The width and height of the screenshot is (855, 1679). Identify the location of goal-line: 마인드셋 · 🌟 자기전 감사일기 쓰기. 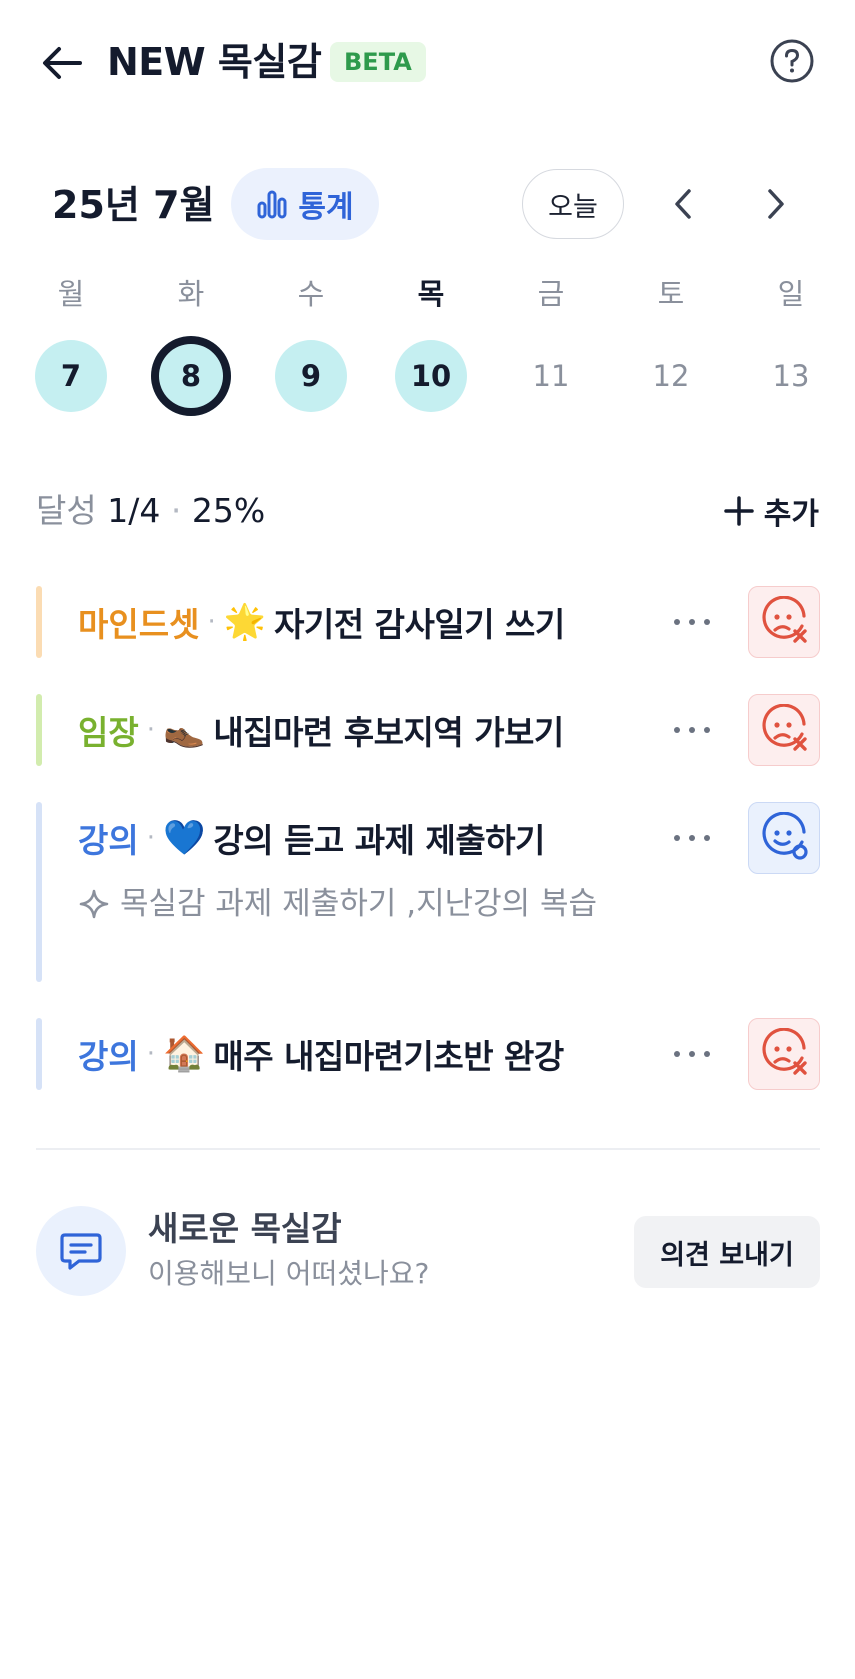
(321, 622).